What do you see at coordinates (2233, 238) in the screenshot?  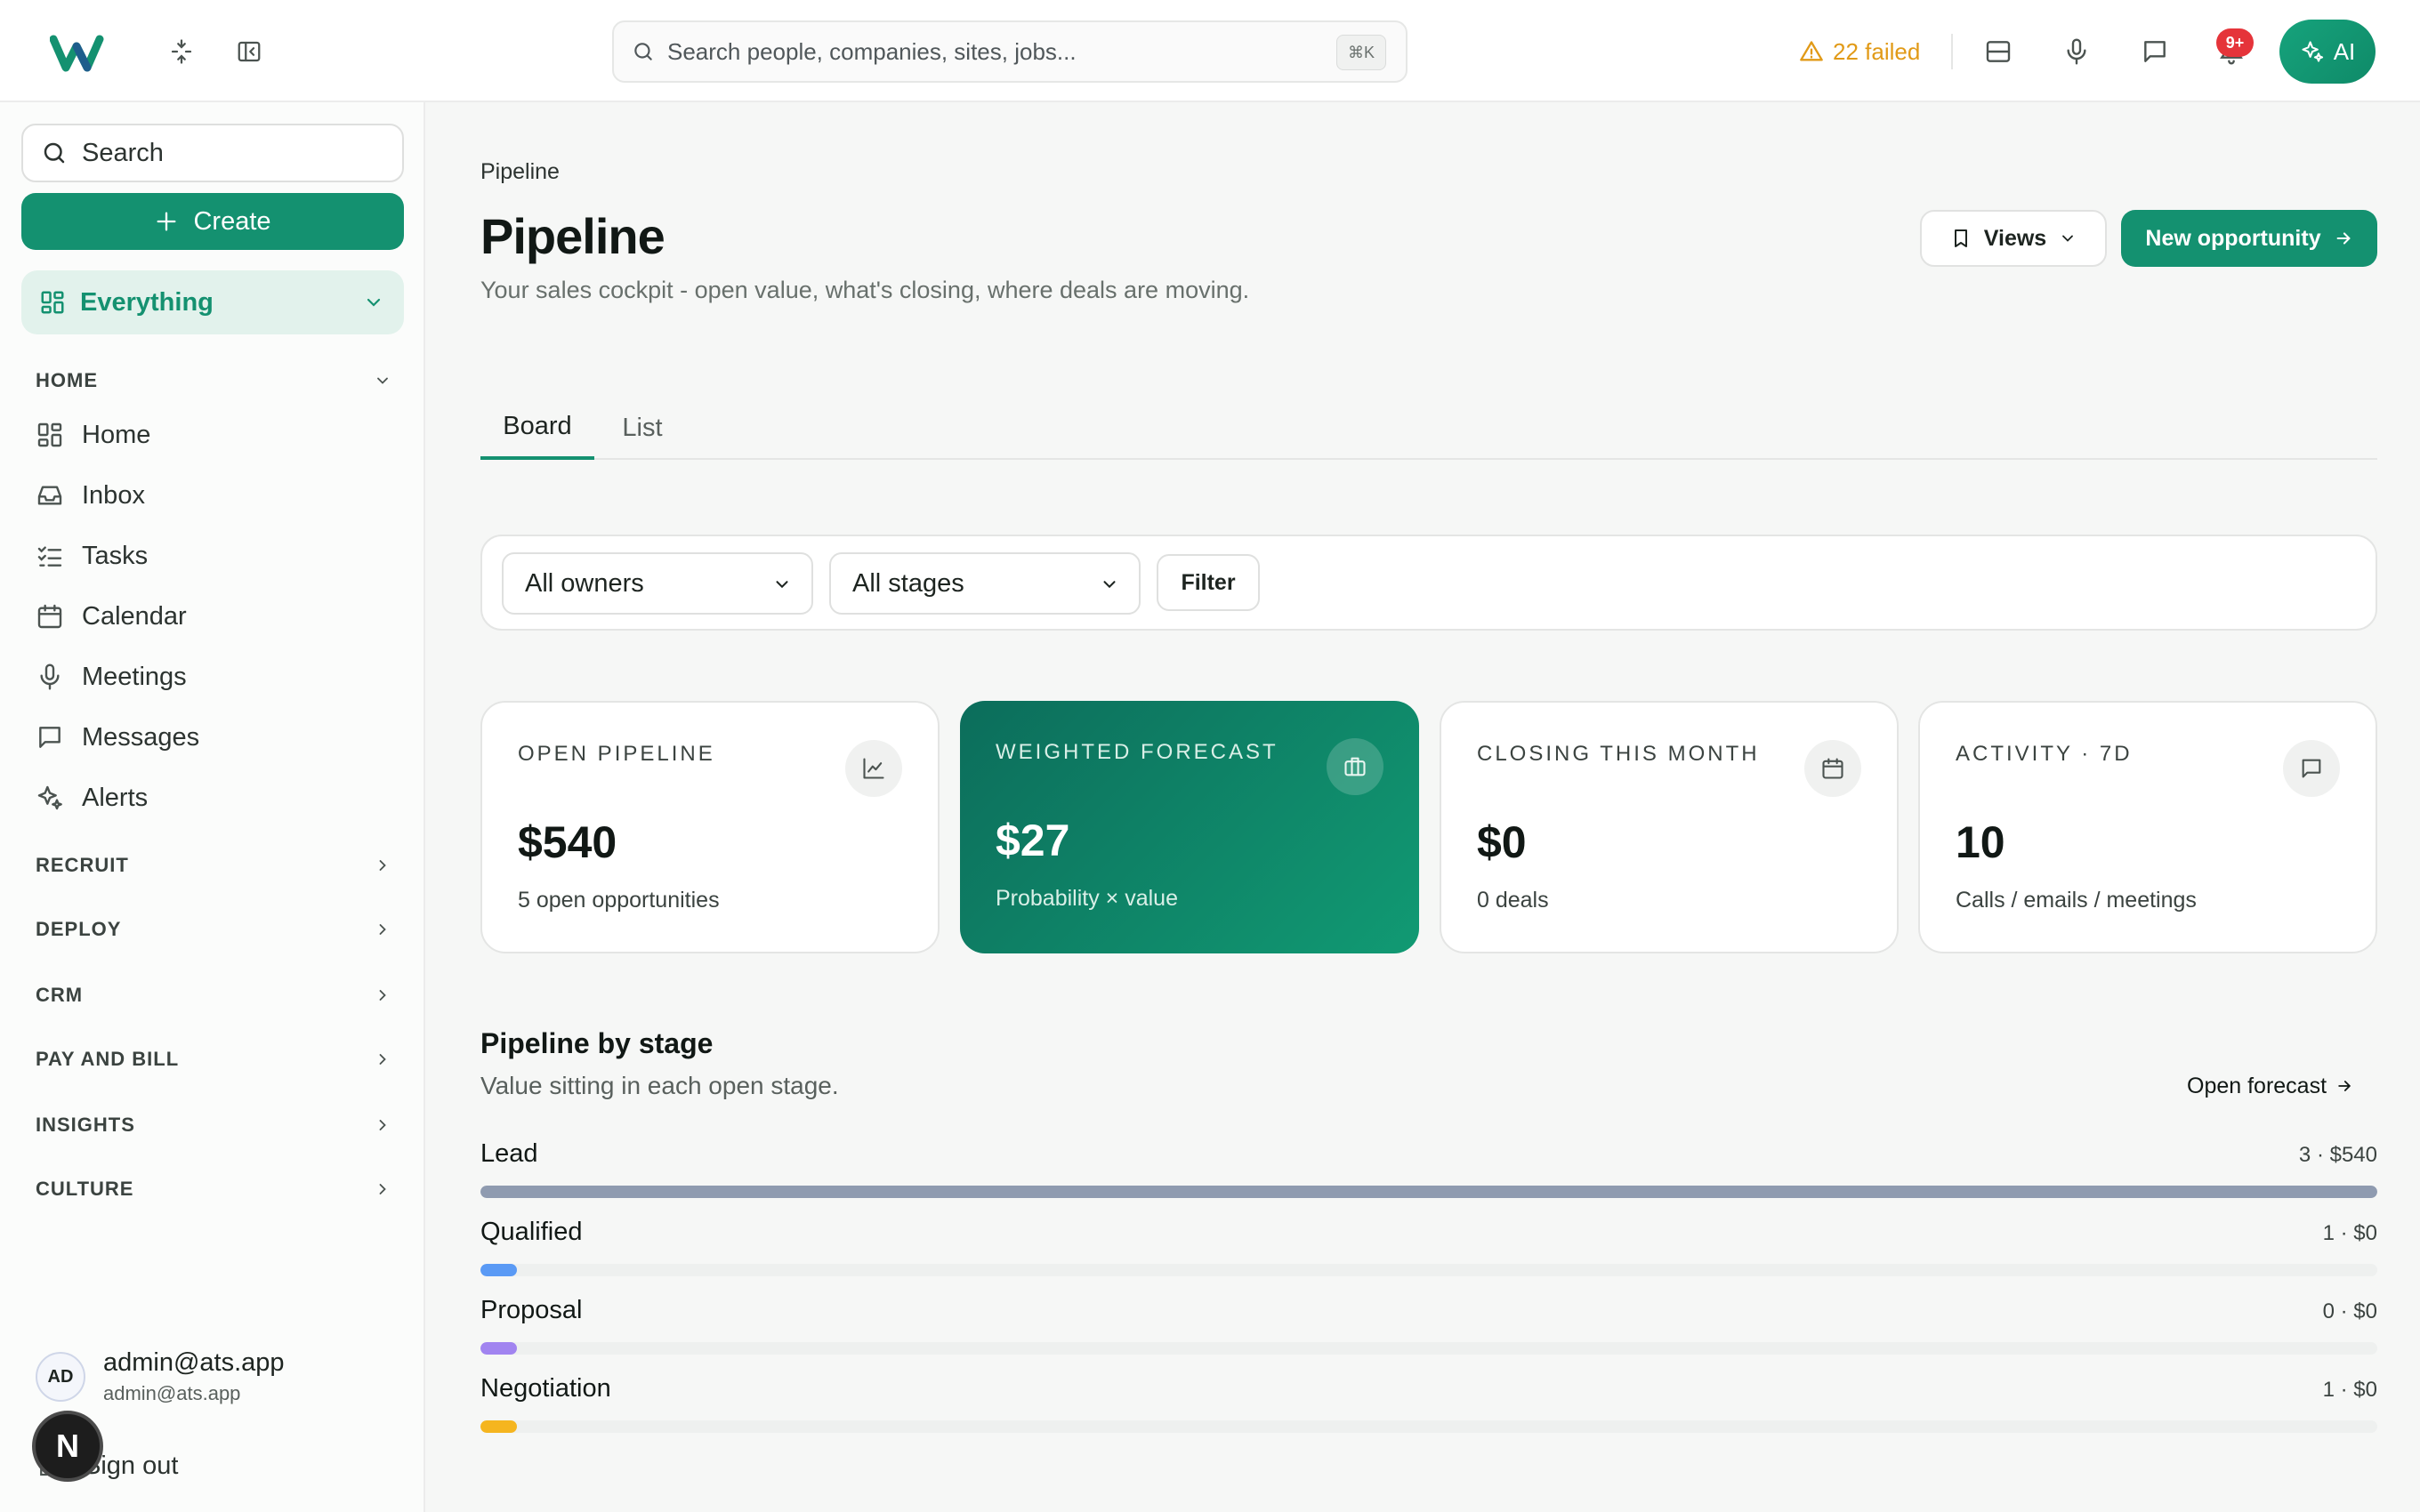 I see `new-opportunity-label: New opportunity` at bounding box center [2233, 238].